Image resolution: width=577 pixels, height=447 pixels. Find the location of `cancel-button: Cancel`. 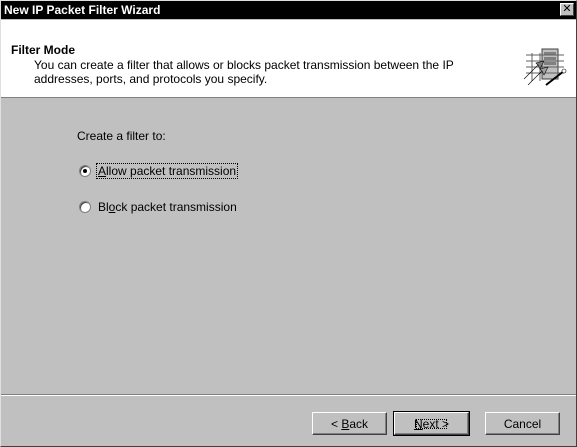

cancel-button: Cancel is located at coordinates (522, 423).